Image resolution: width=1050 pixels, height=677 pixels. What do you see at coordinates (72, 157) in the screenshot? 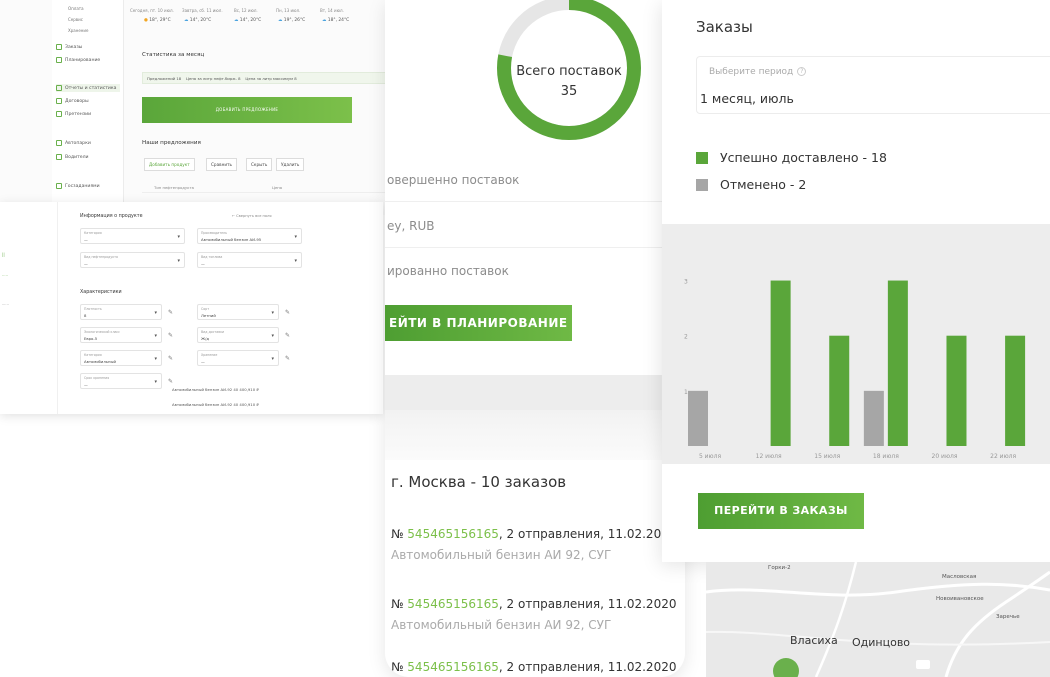
I see `sidebar-item-drivers: Водители` at bounding box center [72, 157].